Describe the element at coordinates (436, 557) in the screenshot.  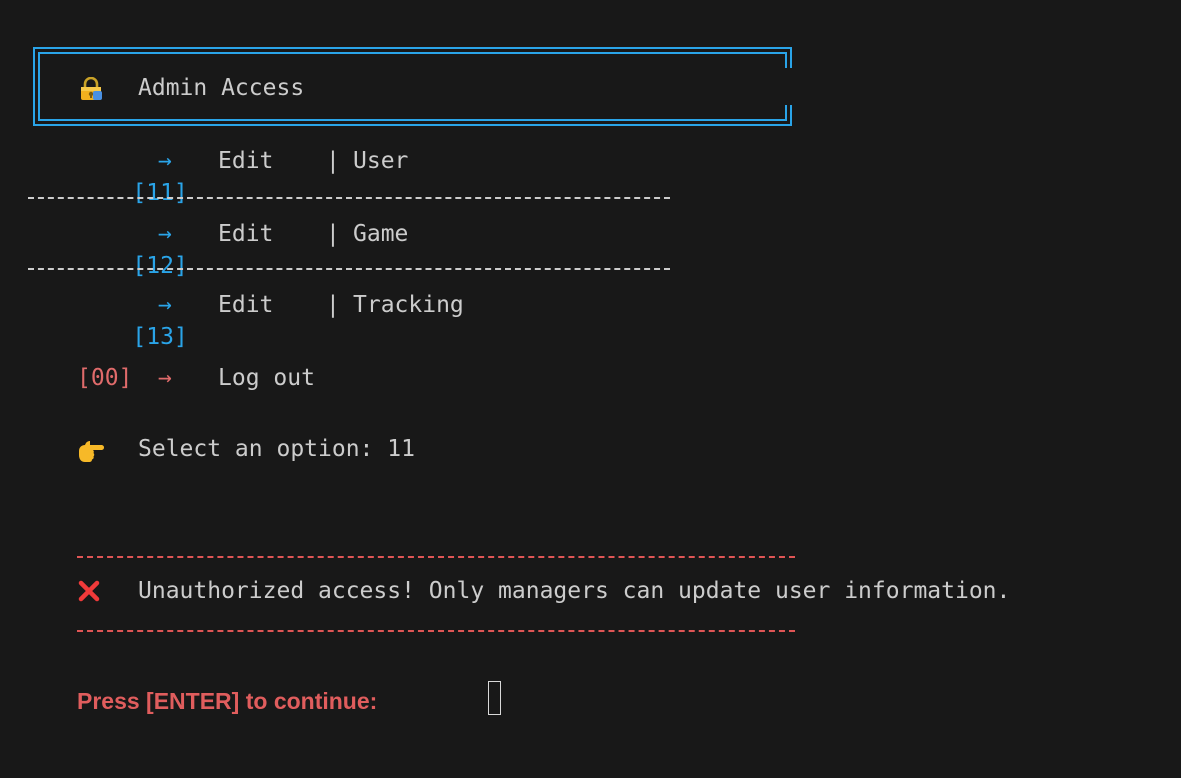
I see `error-divider-top` at that location.